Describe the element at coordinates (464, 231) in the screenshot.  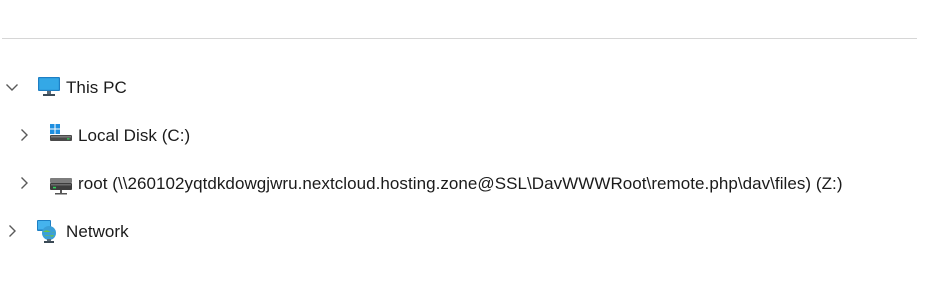
I see `tree-item-network: Network` at that location.